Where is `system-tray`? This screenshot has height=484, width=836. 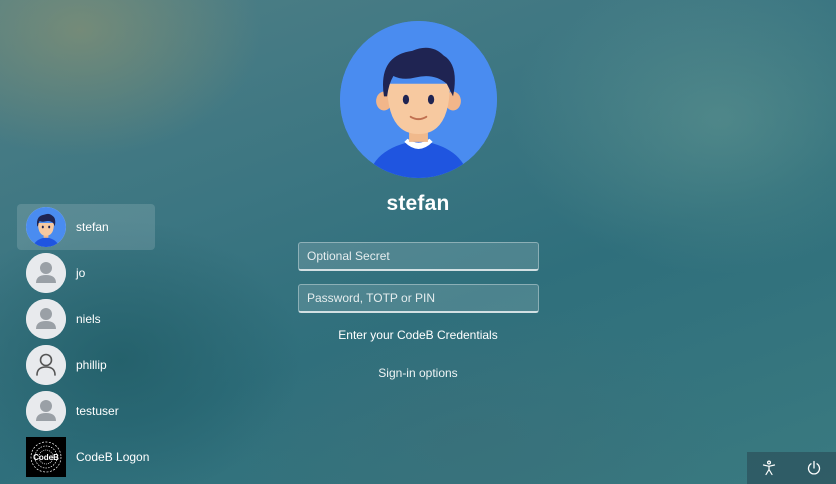
system-tray is located at coordinates (791, 468).